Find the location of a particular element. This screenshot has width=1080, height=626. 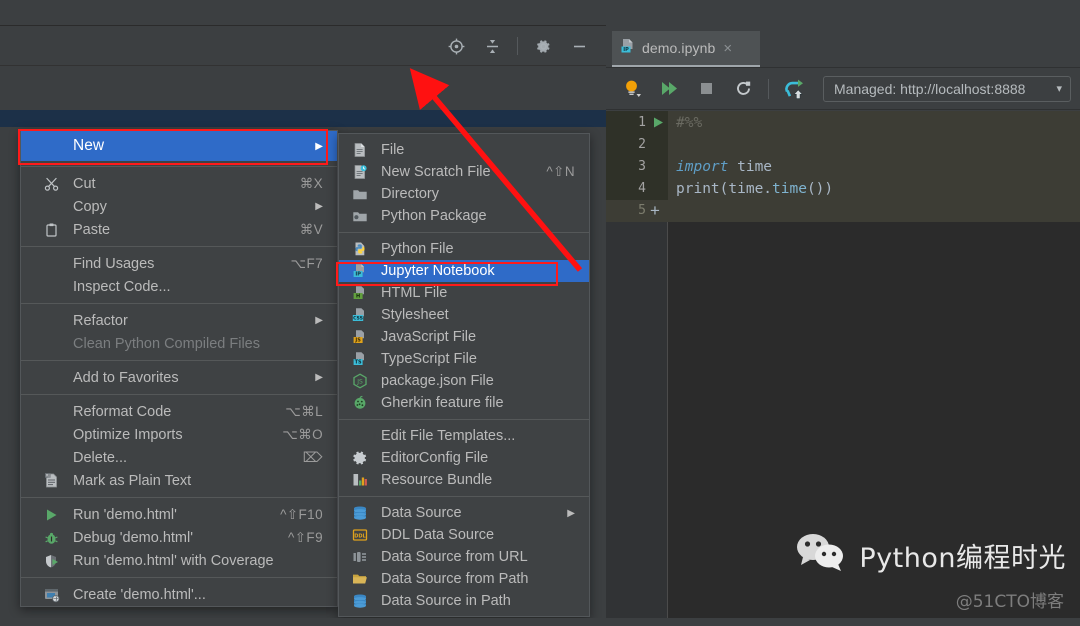

editor-tab-demo-ipynb: IP demo.ipynb × is located at coordinates (686, 49).